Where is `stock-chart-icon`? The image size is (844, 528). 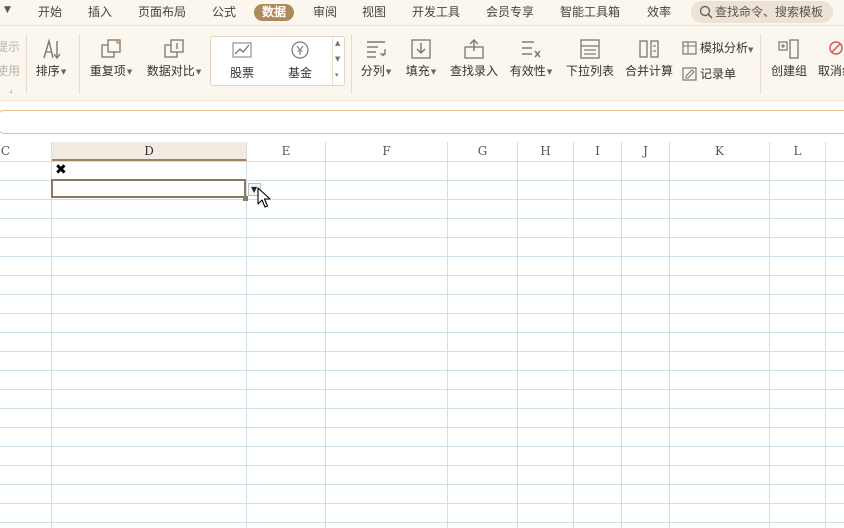
stock-chart-icon is located at coordinates (242, 50).